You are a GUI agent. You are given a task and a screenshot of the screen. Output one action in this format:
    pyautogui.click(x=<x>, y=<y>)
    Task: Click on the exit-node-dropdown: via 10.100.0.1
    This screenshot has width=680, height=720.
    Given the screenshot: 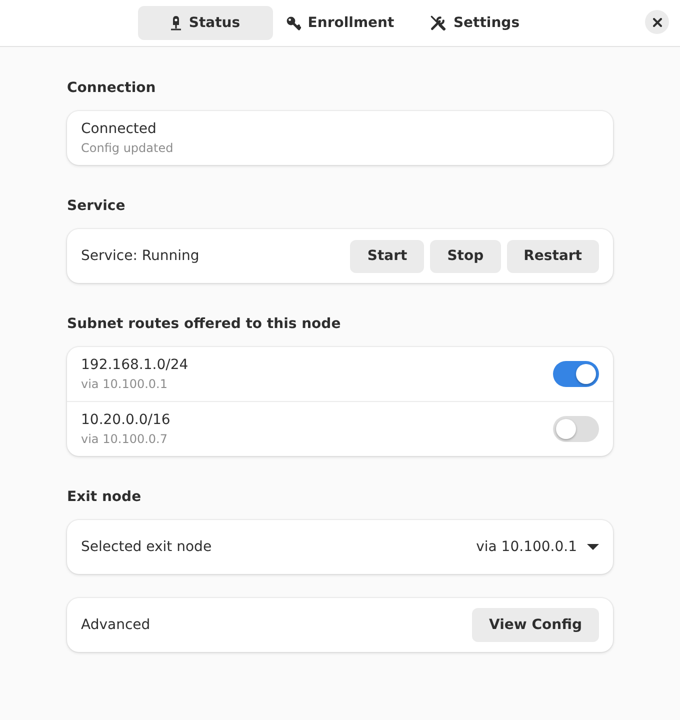 What is the action you would take?
    pyautogui.click(x=537, y=547)
    